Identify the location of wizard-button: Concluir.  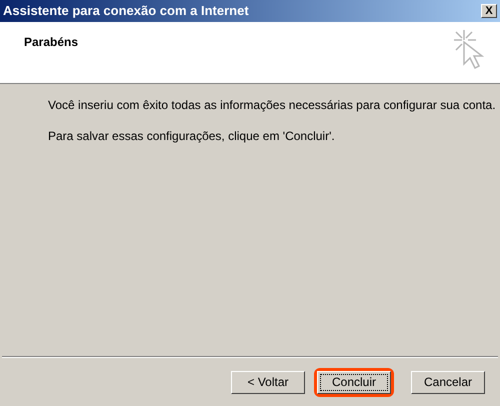
(354, 382).